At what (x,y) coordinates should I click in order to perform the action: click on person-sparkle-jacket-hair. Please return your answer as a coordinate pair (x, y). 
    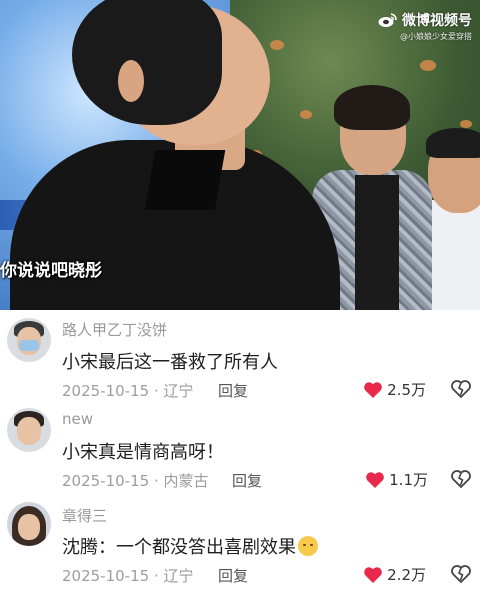
    Looking at the image, I should click on (372, 107).